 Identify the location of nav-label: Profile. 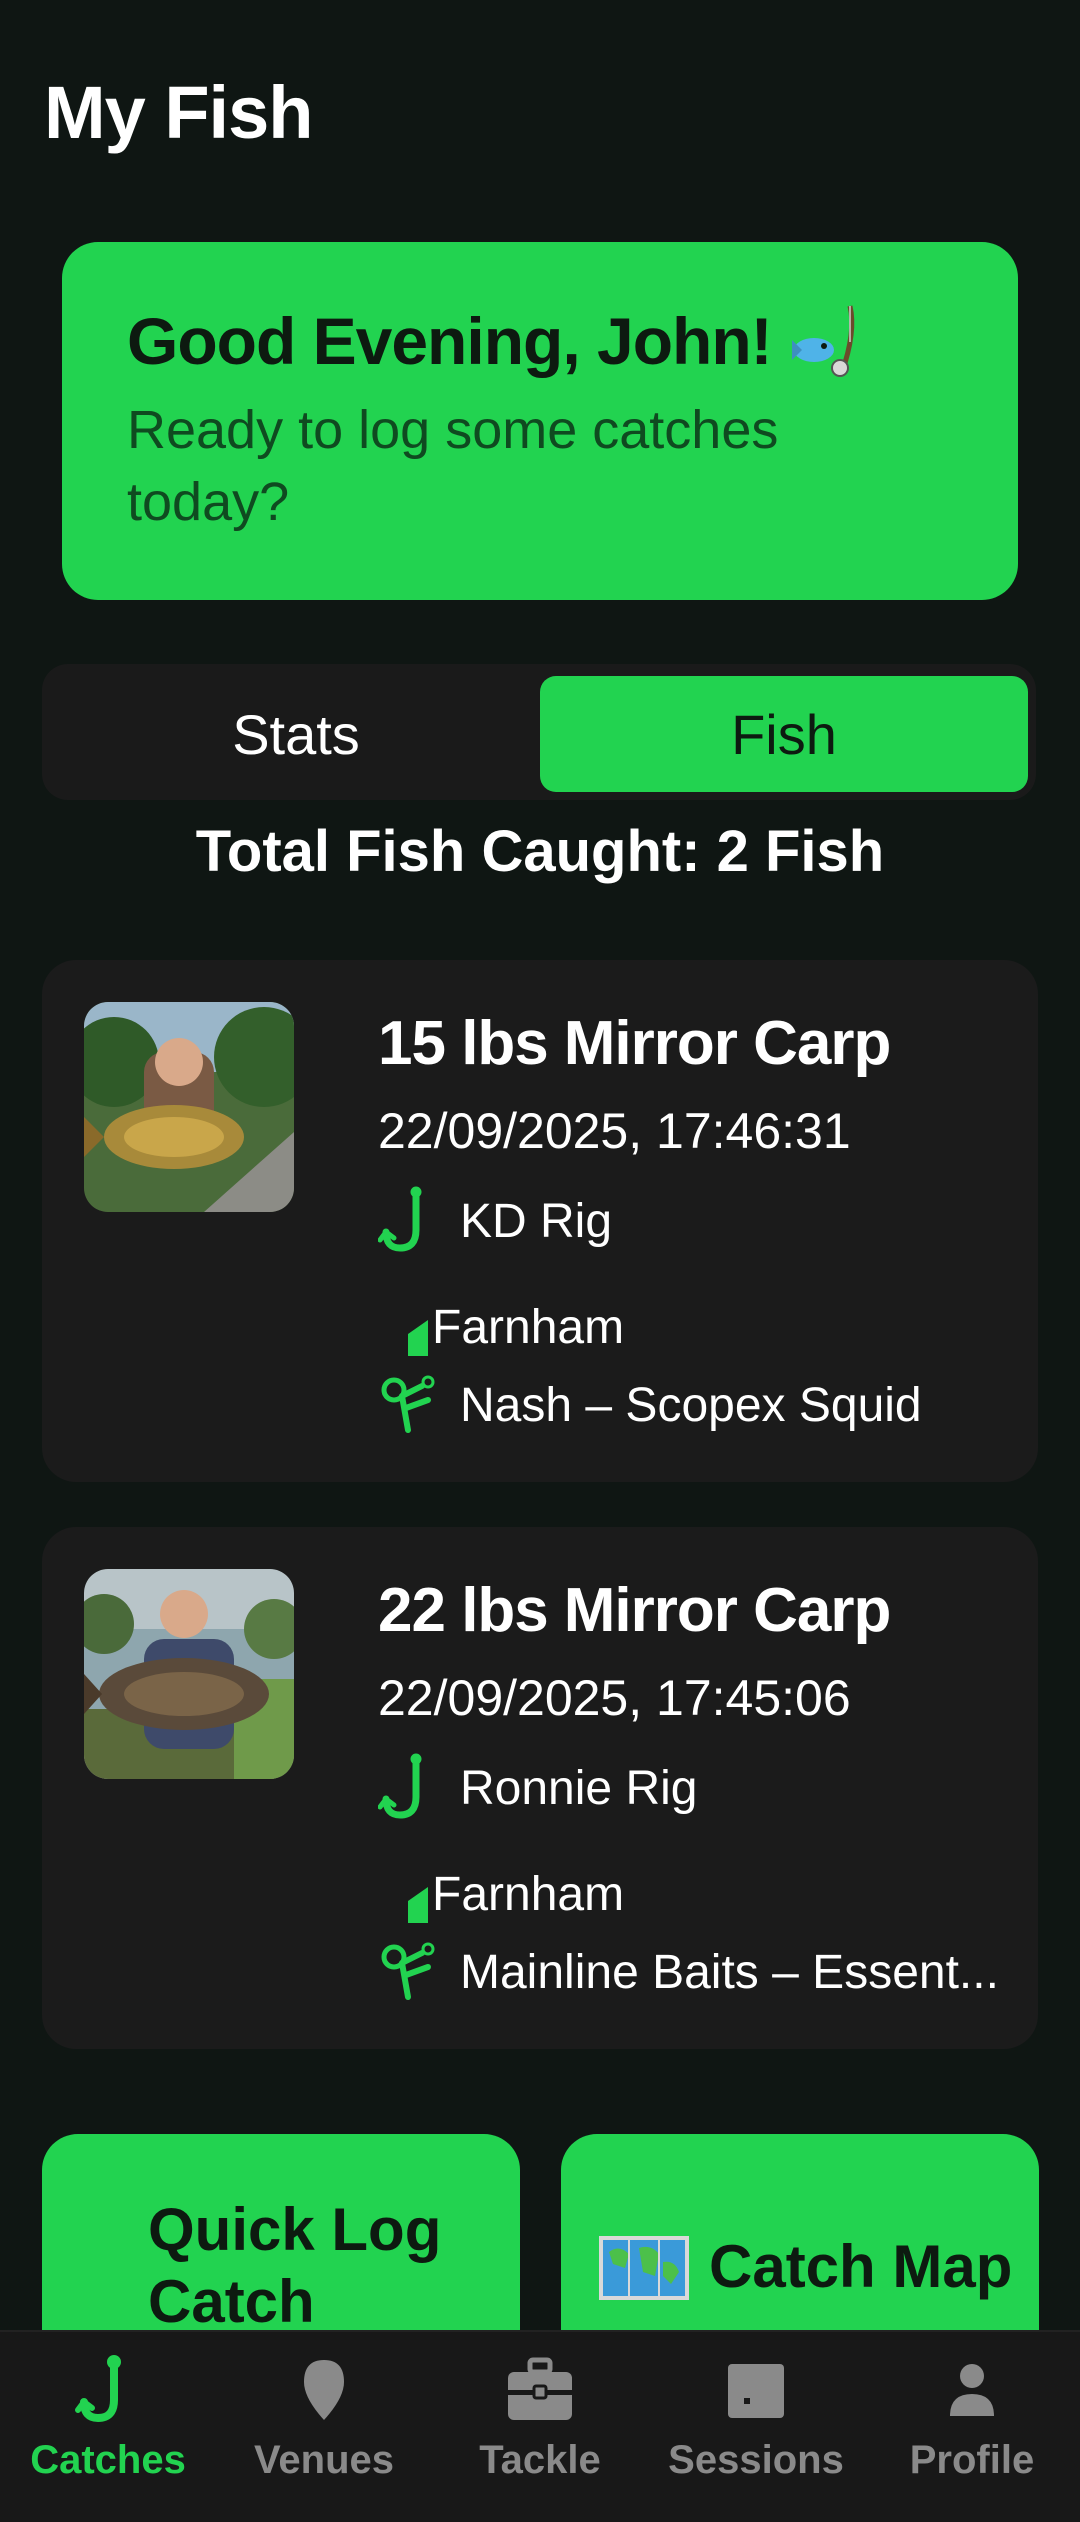
(972, 2460).